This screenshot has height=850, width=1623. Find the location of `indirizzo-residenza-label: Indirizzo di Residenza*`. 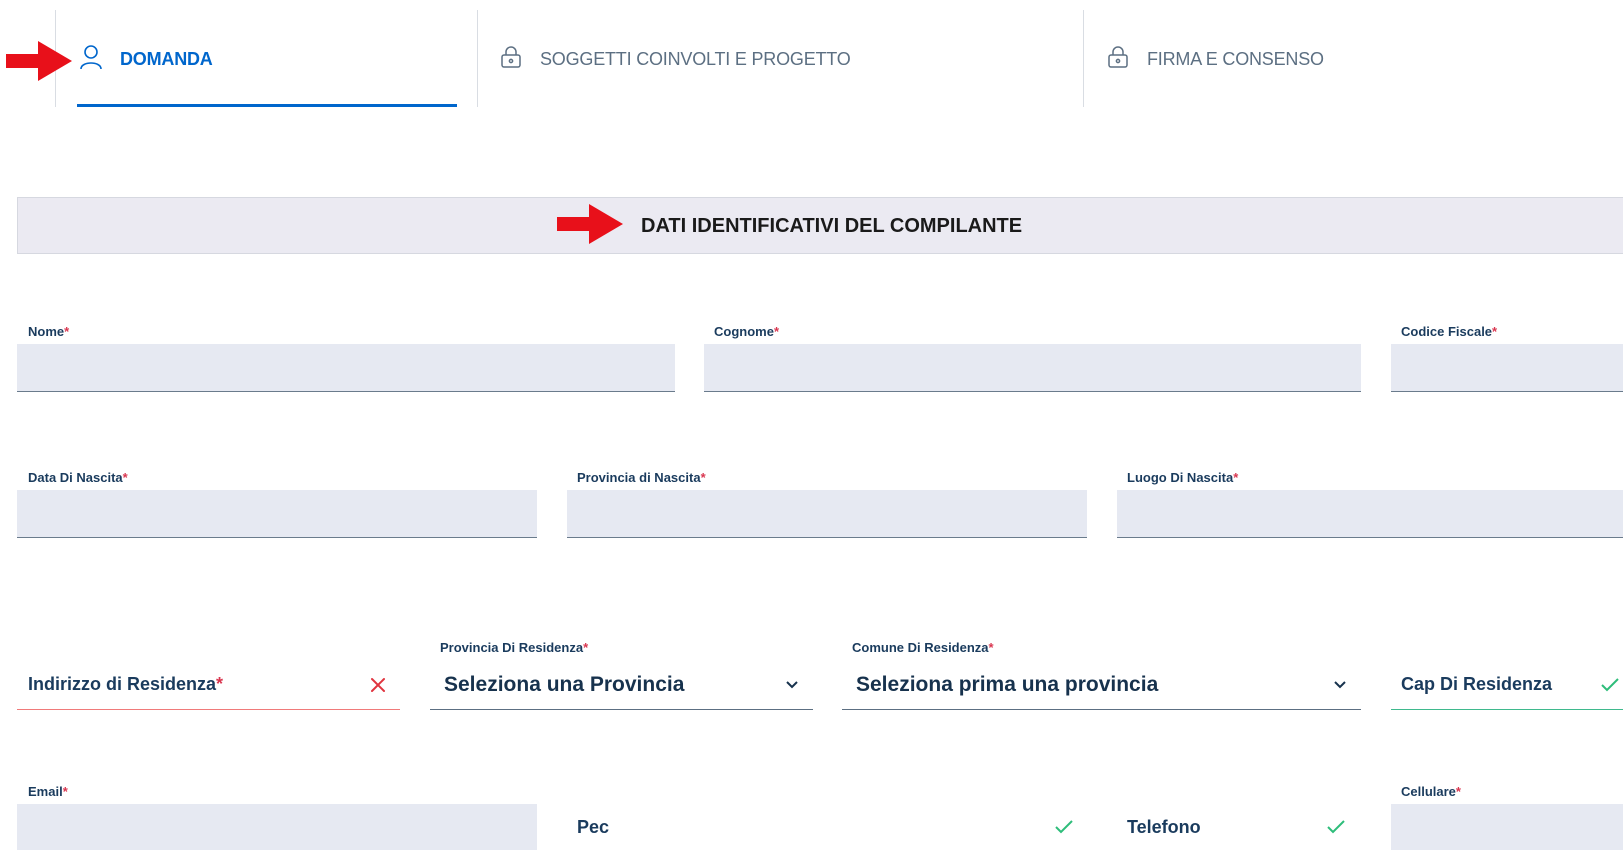

indirizzo-residenza-label: Indirizzo di Residenza* is located at coordinates (126, 684).